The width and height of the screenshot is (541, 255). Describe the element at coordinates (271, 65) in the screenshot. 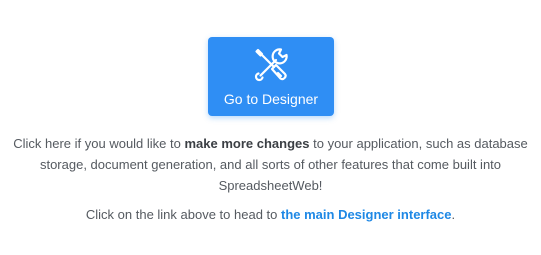

I see `tools-icon` at that location.